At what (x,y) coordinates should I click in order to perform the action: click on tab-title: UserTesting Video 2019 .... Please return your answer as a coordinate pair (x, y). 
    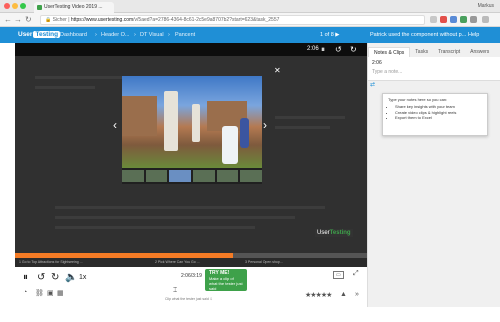
    Looking at the image, I should click on (73, 7).